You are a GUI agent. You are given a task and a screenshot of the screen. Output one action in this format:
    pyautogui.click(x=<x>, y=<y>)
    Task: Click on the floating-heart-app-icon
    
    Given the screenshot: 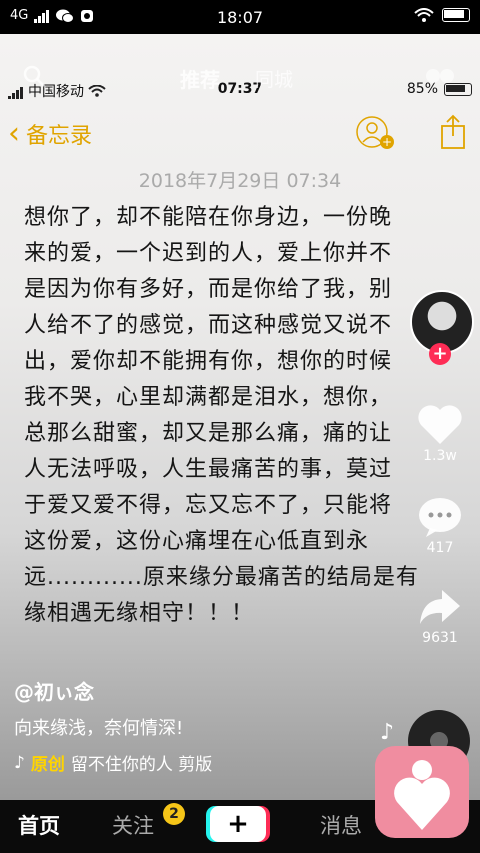 What is the action you would take?
    pyautogui.click(x=422, y=792)
    